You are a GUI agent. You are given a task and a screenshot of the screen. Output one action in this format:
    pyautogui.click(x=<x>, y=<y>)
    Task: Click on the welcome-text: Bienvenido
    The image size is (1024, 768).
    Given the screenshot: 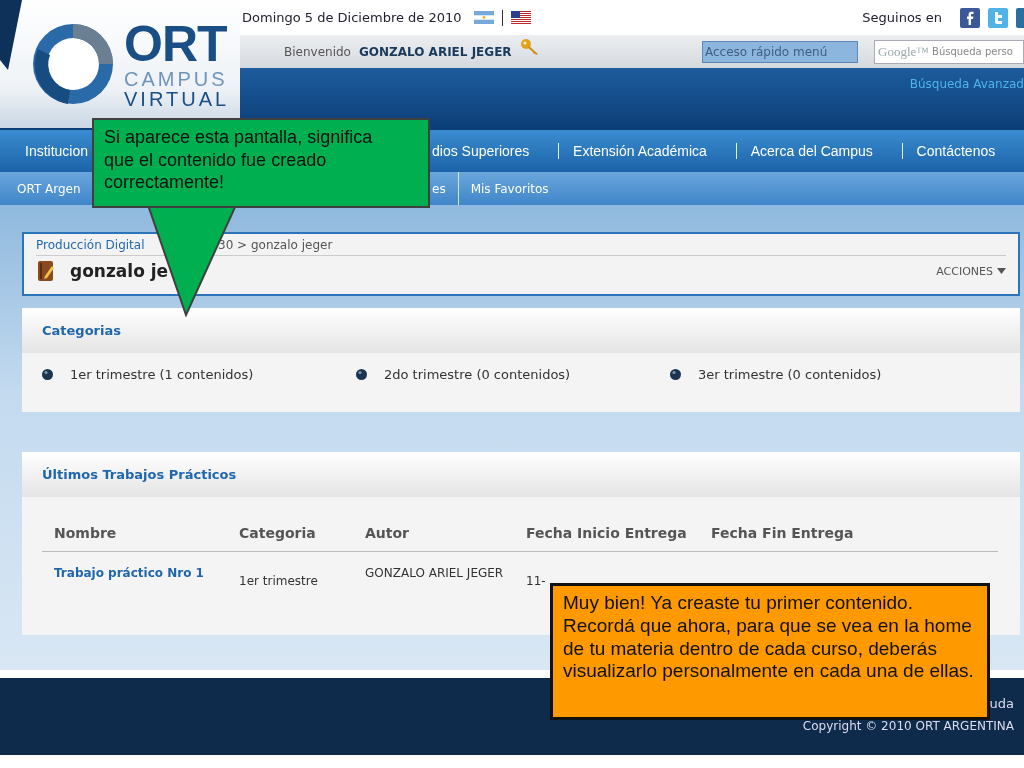 What is the action you would take?
    pyautogui.click(x=317, y=51)
    